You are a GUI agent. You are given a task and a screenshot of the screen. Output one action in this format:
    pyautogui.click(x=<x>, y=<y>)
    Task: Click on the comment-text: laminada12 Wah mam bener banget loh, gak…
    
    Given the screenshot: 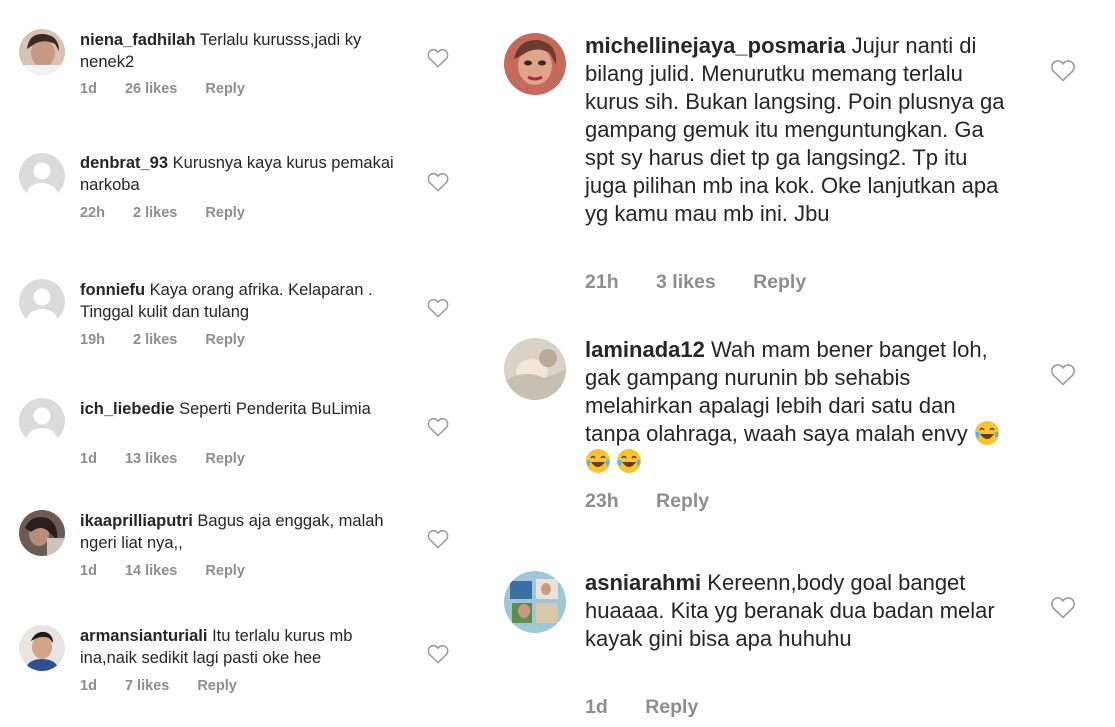 What is the action you would take?
    pyautogui.click(x=800, y=406)
    